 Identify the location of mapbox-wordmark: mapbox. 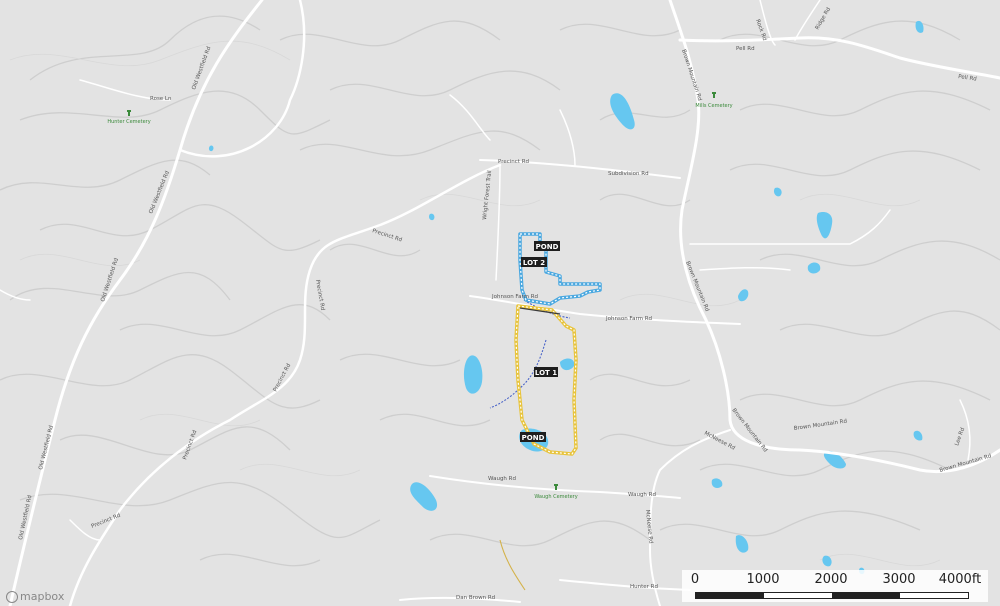
(42, 596).